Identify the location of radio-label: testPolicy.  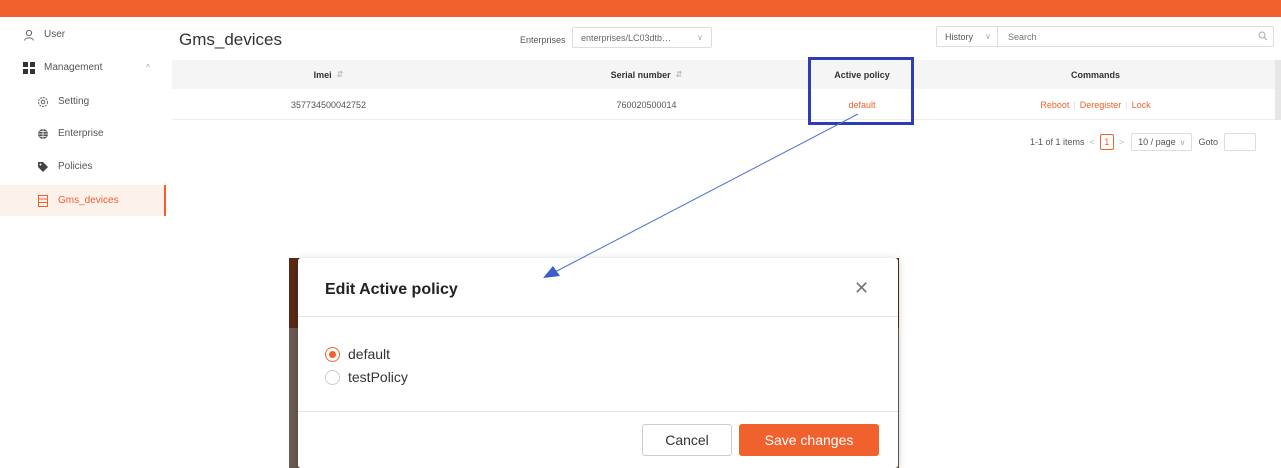
(378, 377).